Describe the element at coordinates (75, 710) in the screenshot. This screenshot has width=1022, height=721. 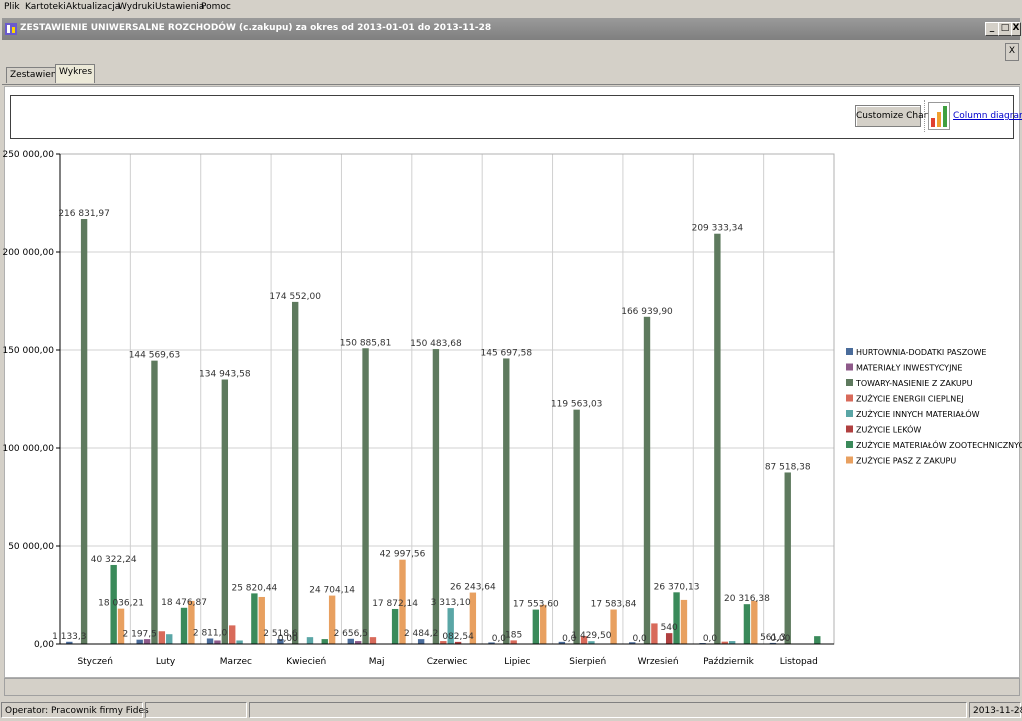
I see `status-operator: Operator: Pracownik firmy Fides` at that location.